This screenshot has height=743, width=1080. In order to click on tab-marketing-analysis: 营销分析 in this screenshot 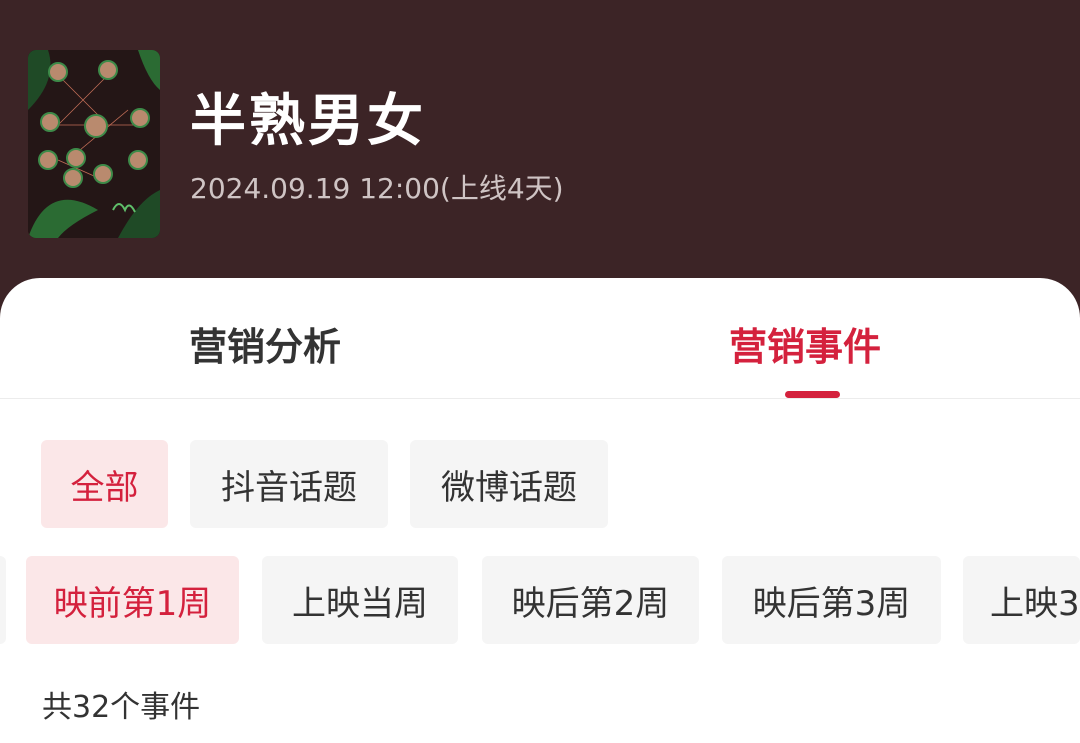, I will do `click(265, 343)`.